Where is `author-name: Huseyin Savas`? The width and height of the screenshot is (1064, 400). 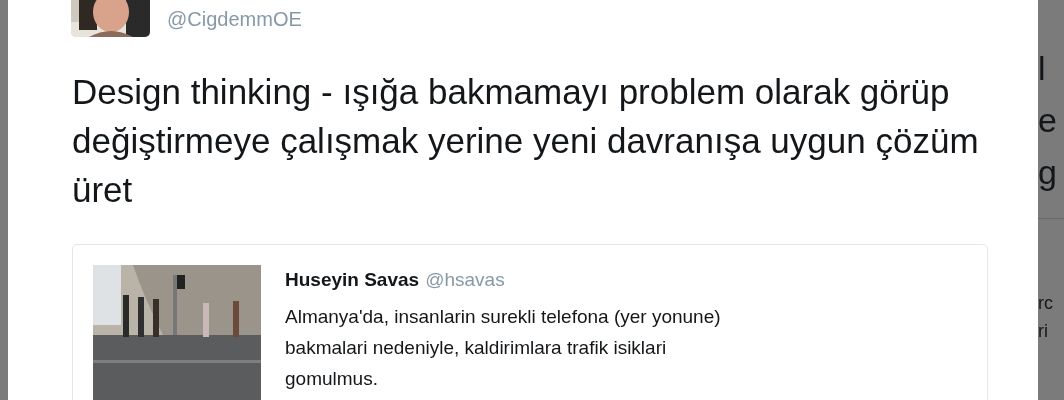
author-name: Huseyin Savas is located at coordinates (352, 280).